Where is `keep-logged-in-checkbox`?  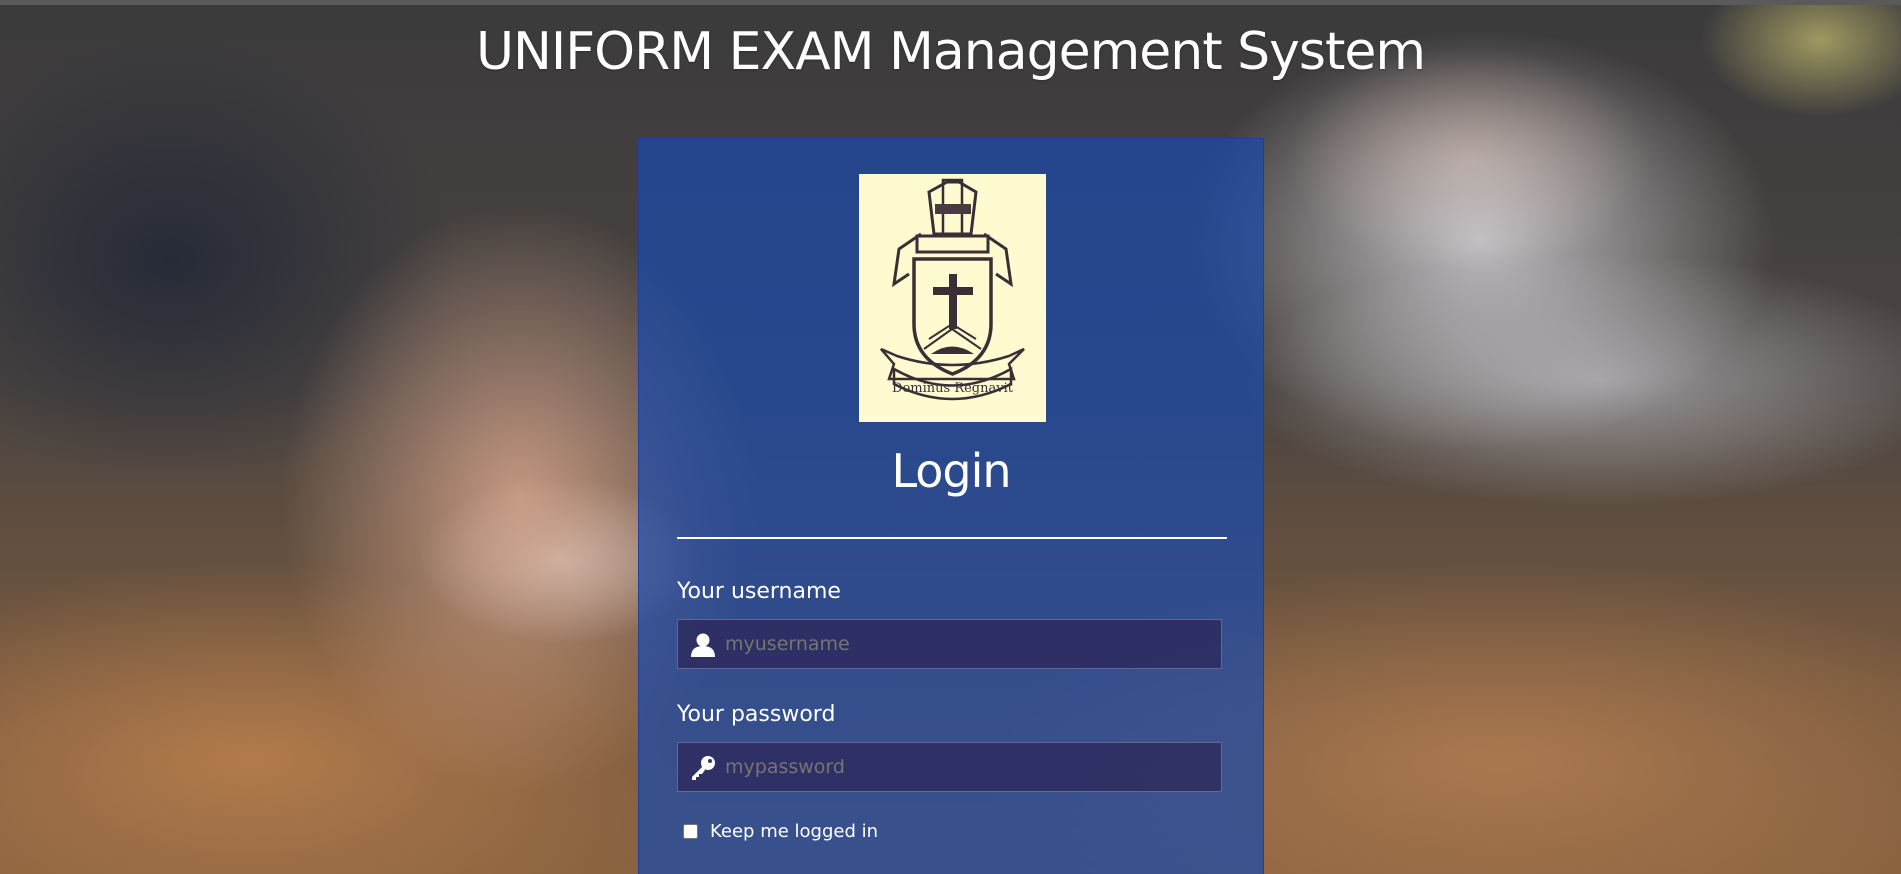 keep-logged-in-checkbox is located at coordinates (690, 831).